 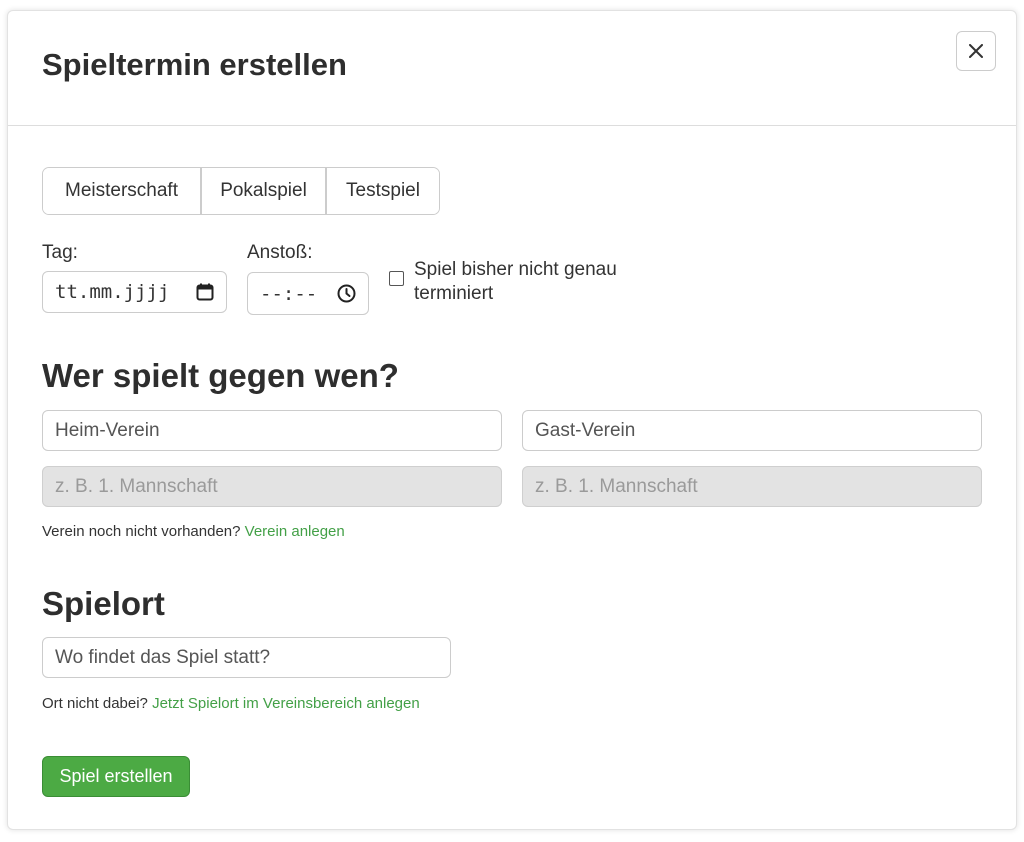 I want to click on guest-club-input, so click(x=752, y=430).